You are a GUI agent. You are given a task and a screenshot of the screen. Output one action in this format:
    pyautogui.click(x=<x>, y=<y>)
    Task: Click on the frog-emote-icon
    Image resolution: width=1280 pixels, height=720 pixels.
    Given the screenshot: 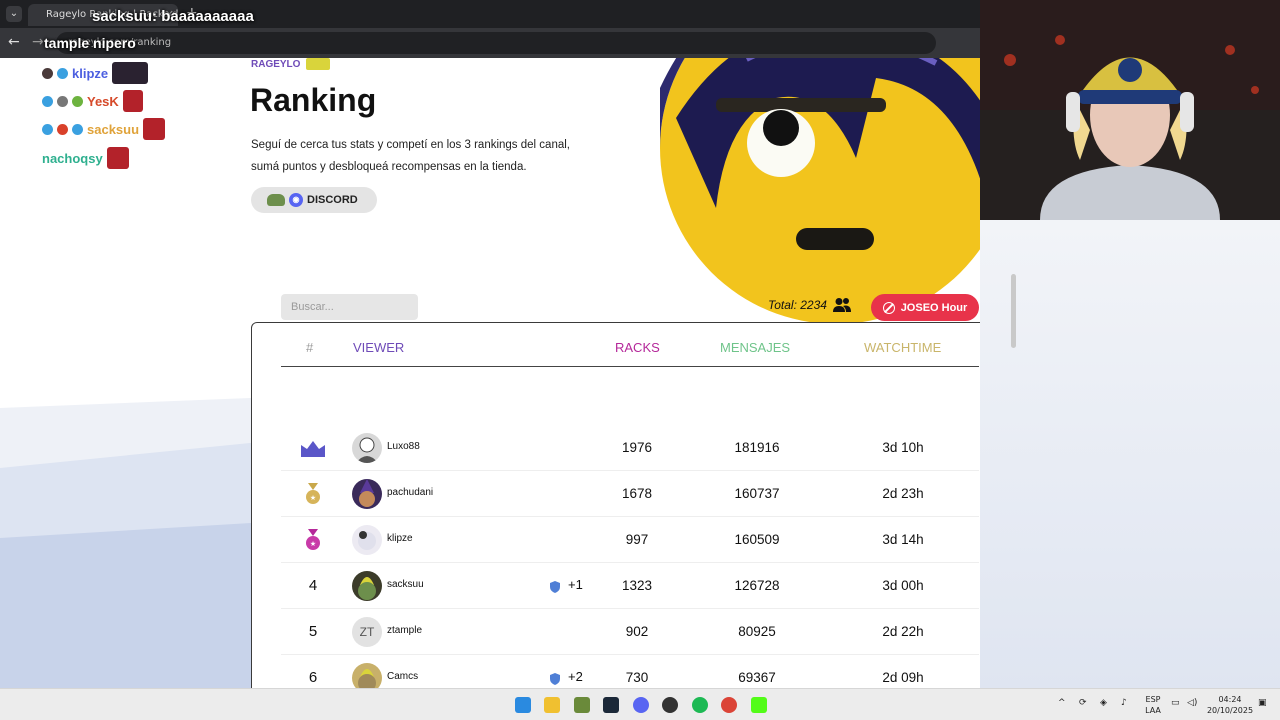 What is the action you would take?
    pyautogui.click(x=276, y=200)
    